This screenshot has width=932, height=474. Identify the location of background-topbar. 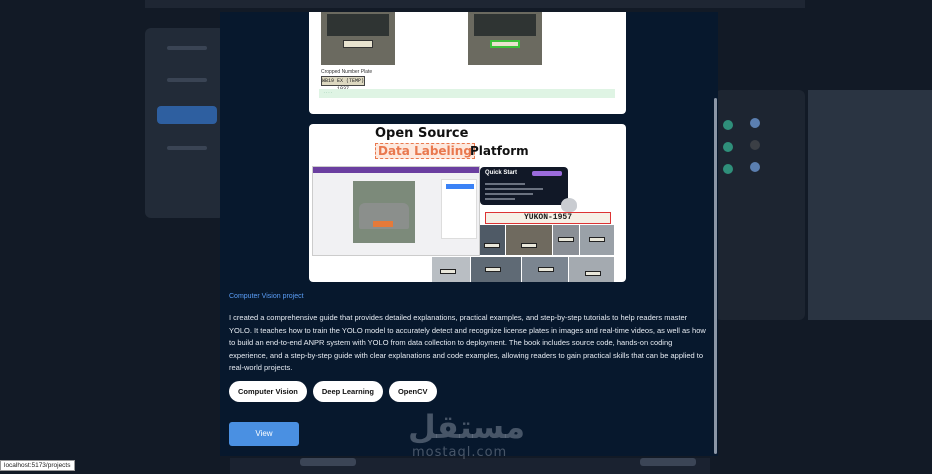
(475, 4).